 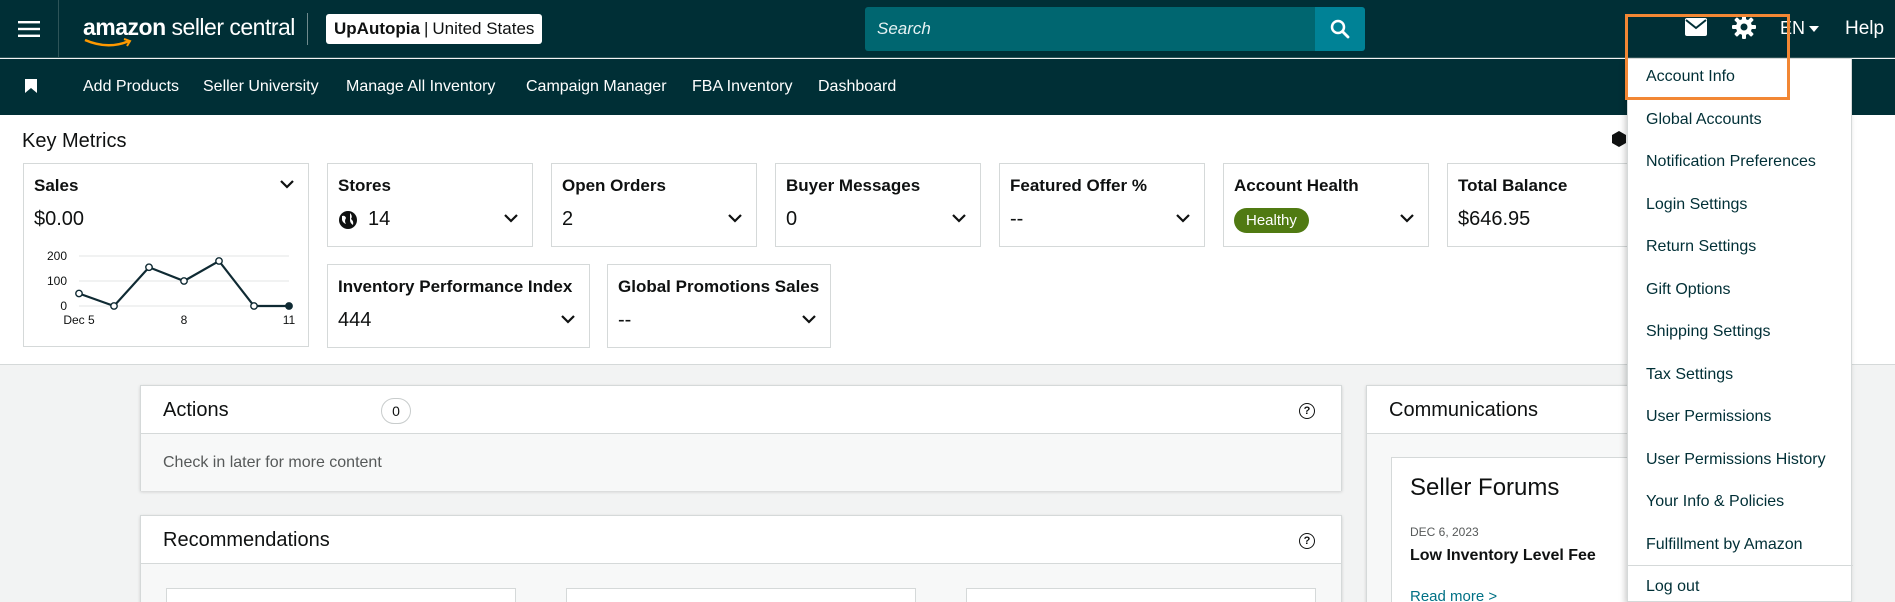 I want to click on forum-post-date: DEC 6, 2023, so click(x=1444, y=532).